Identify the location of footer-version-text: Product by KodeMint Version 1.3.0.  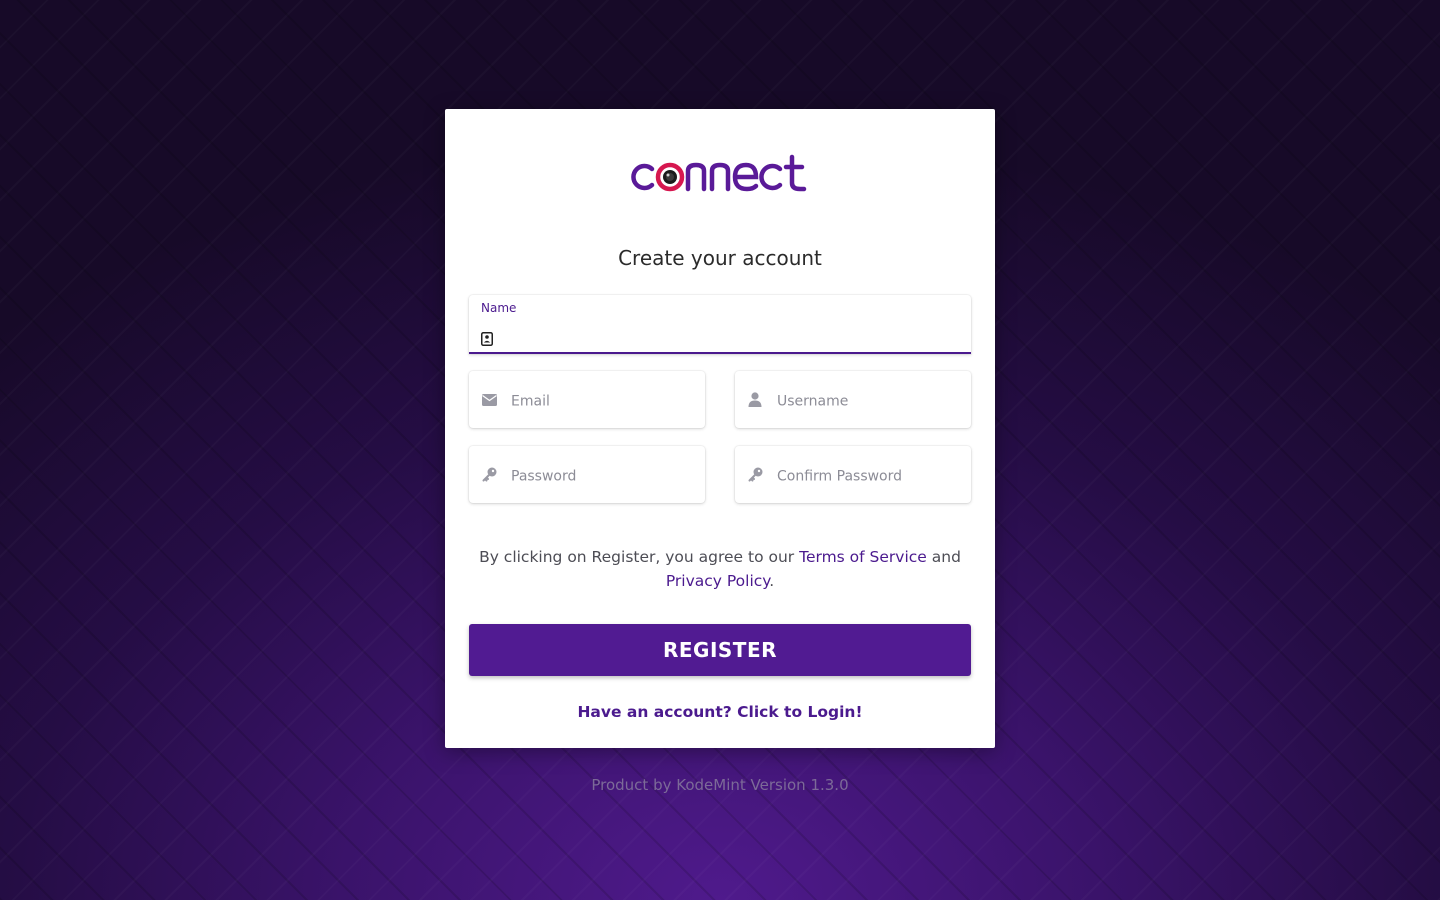
(720, 785).